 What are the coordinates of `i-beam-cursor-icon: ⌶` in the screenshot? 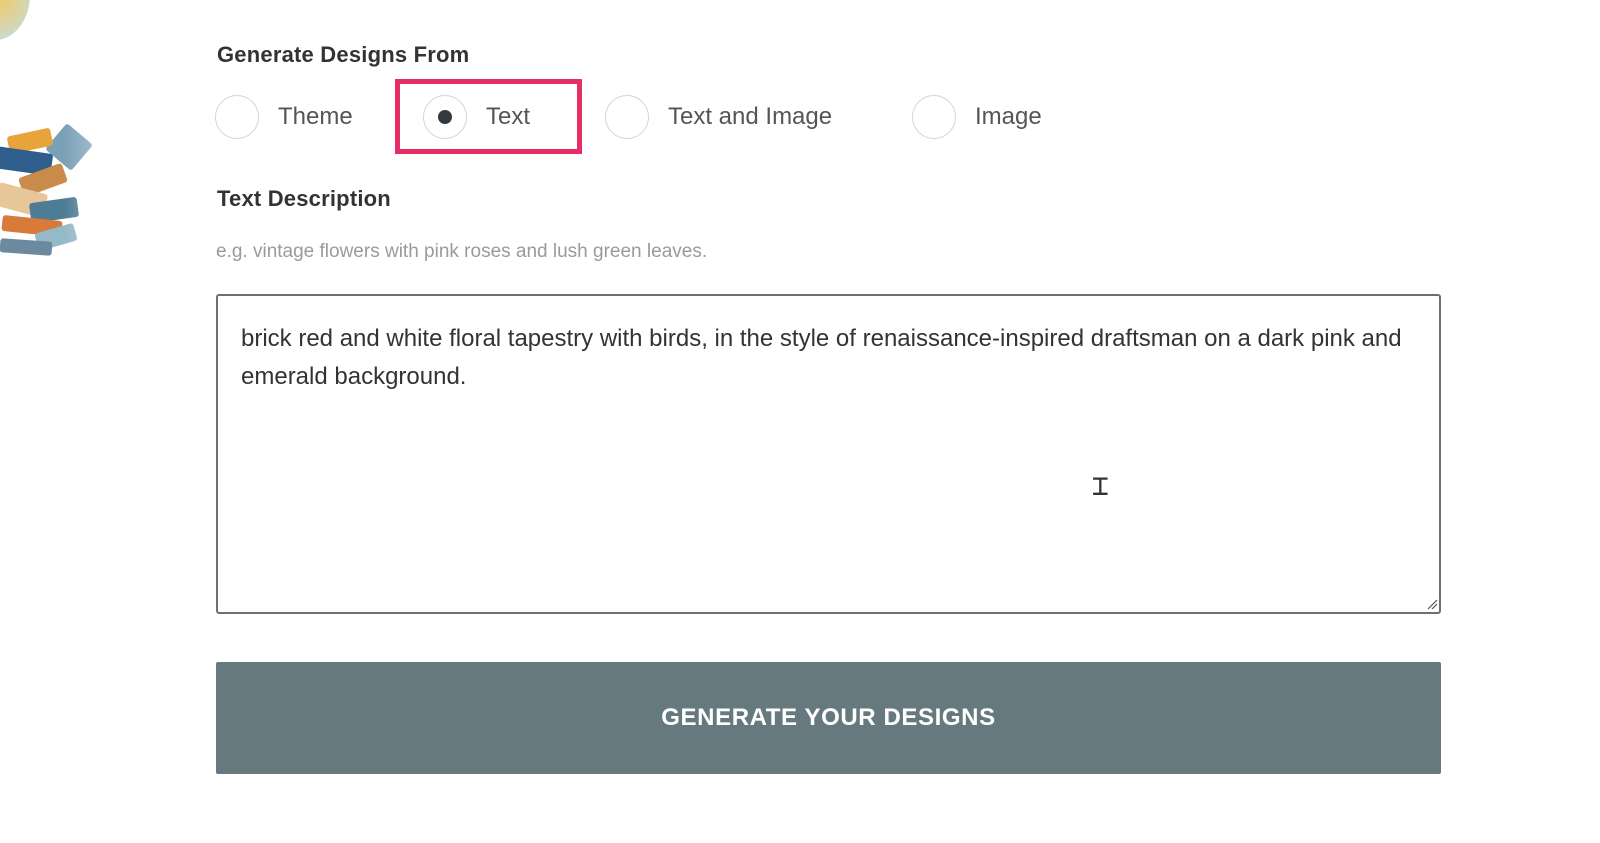 It's located at (1100, 485).